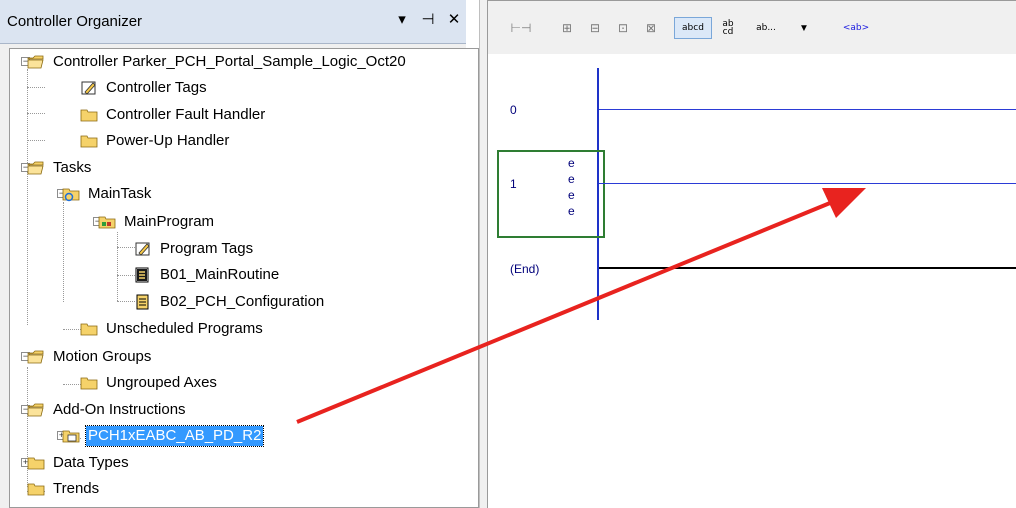  Describe the element at coordinates (807, 268) in the screenshot. I see `end-rung-line` at that location.